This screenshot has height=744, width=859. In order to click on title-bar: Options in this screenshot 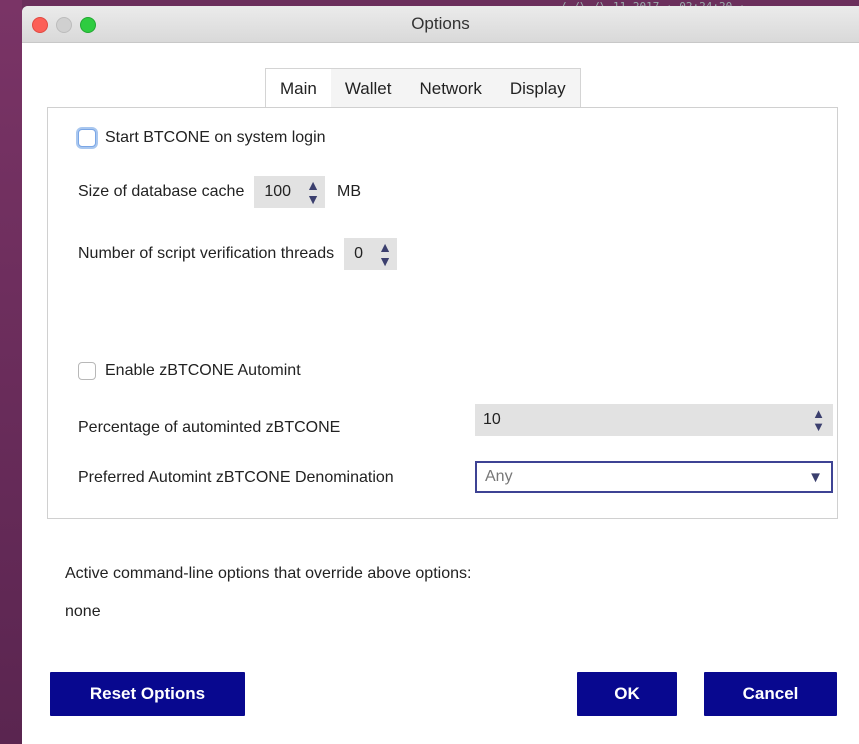, I will do `click(440, 24)`.